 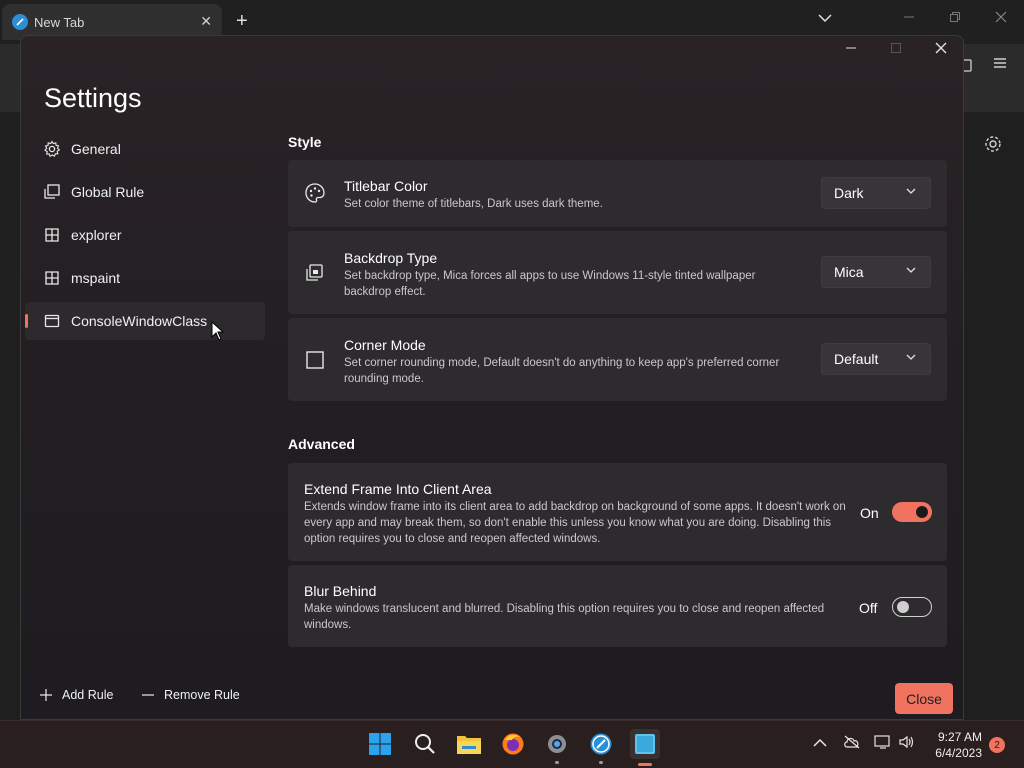 What do you see at coordinates (958, 753) in the screenshot?
I see `clock-date: 6/4/2023` at bounding box center [958, 753].